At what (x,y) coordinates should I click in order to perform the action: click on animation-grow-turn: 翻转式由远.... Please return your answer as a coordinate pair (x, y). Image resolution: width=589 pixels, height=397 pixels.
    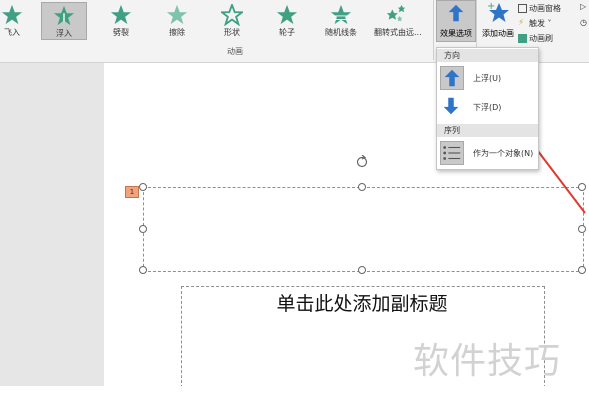
    Looking at the image, I should click on (398, 20).